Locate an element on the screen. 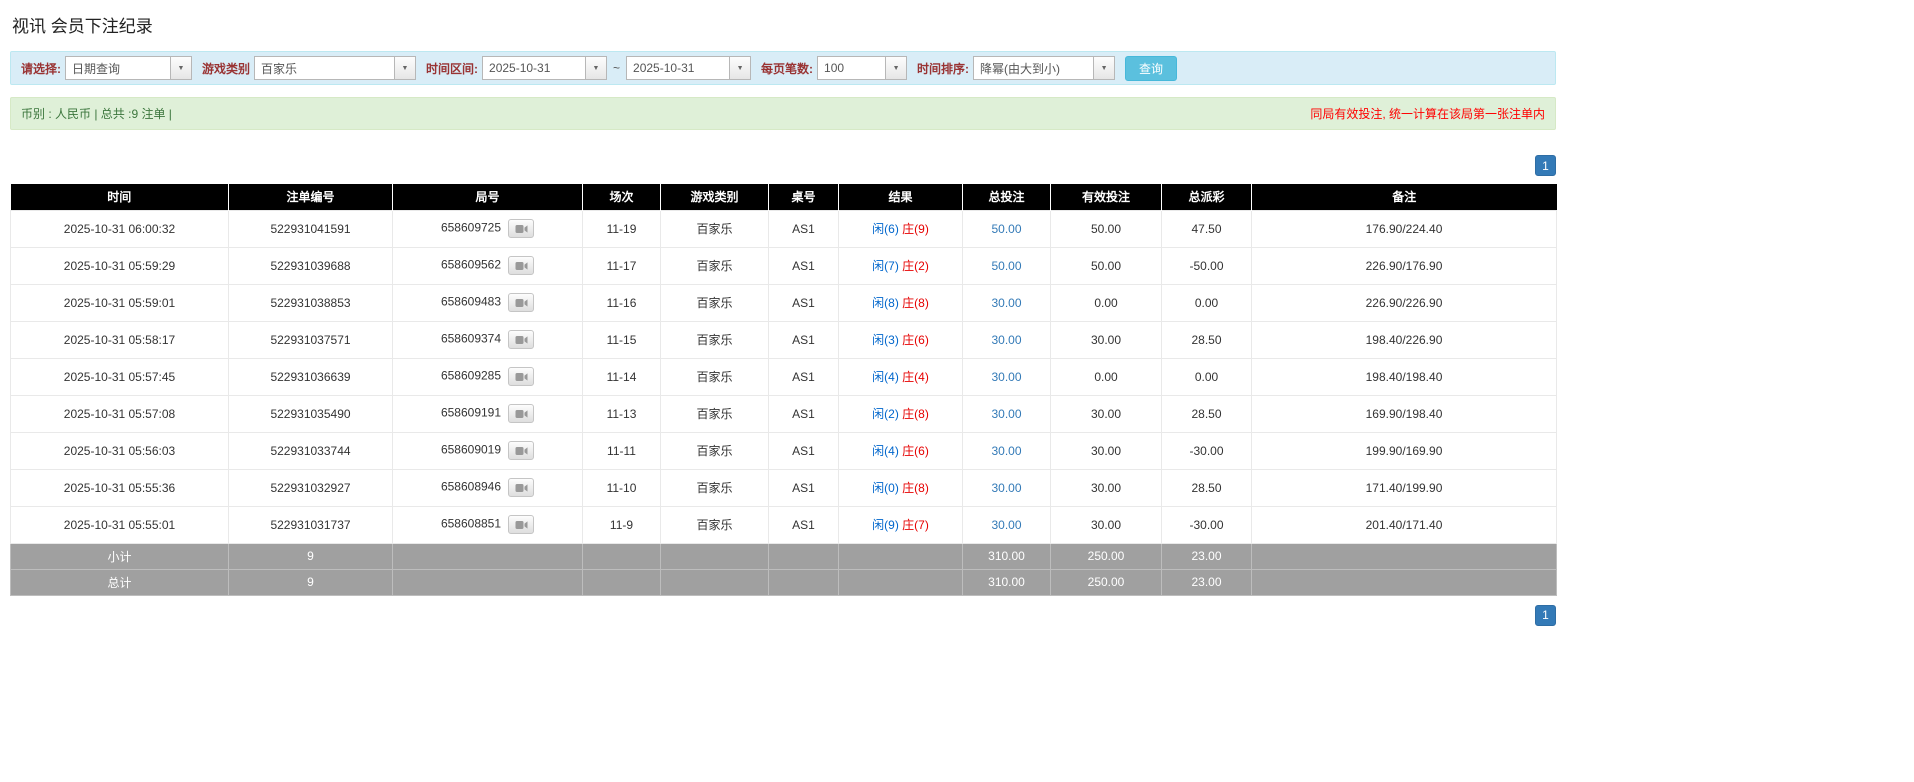 The image size is (1914, 782). cell-time: 2025-10-31 05:57:45 is located at coordinates (119, 376).